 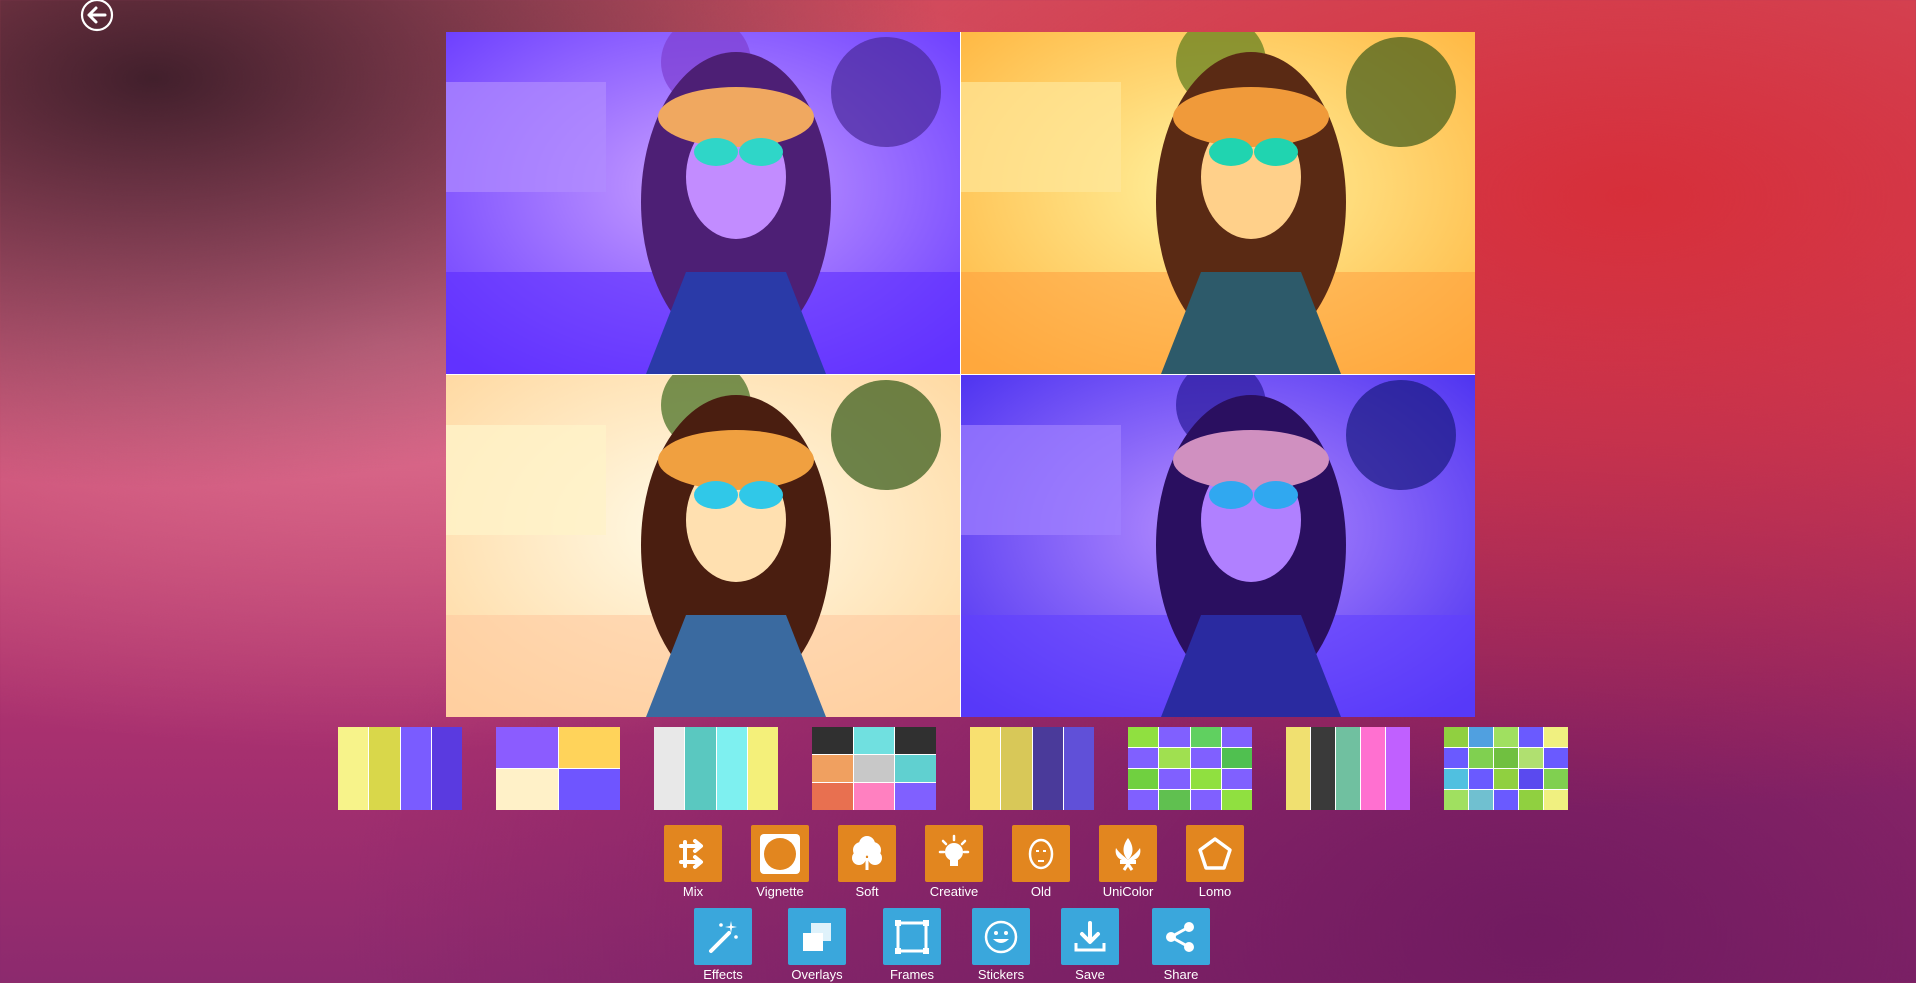 I want to click on creative-button: Creative, so click(x=954, y=862).